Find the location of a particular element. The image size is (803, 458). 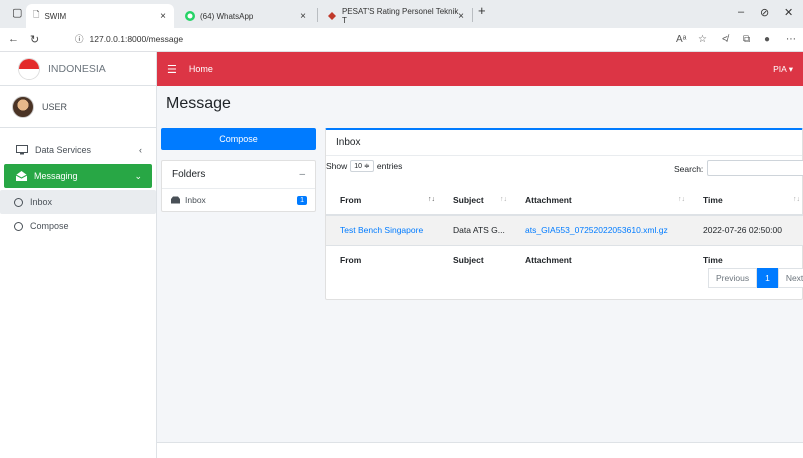

sidebar-item-inbox: Inbox is located at coordinates (78, 202).